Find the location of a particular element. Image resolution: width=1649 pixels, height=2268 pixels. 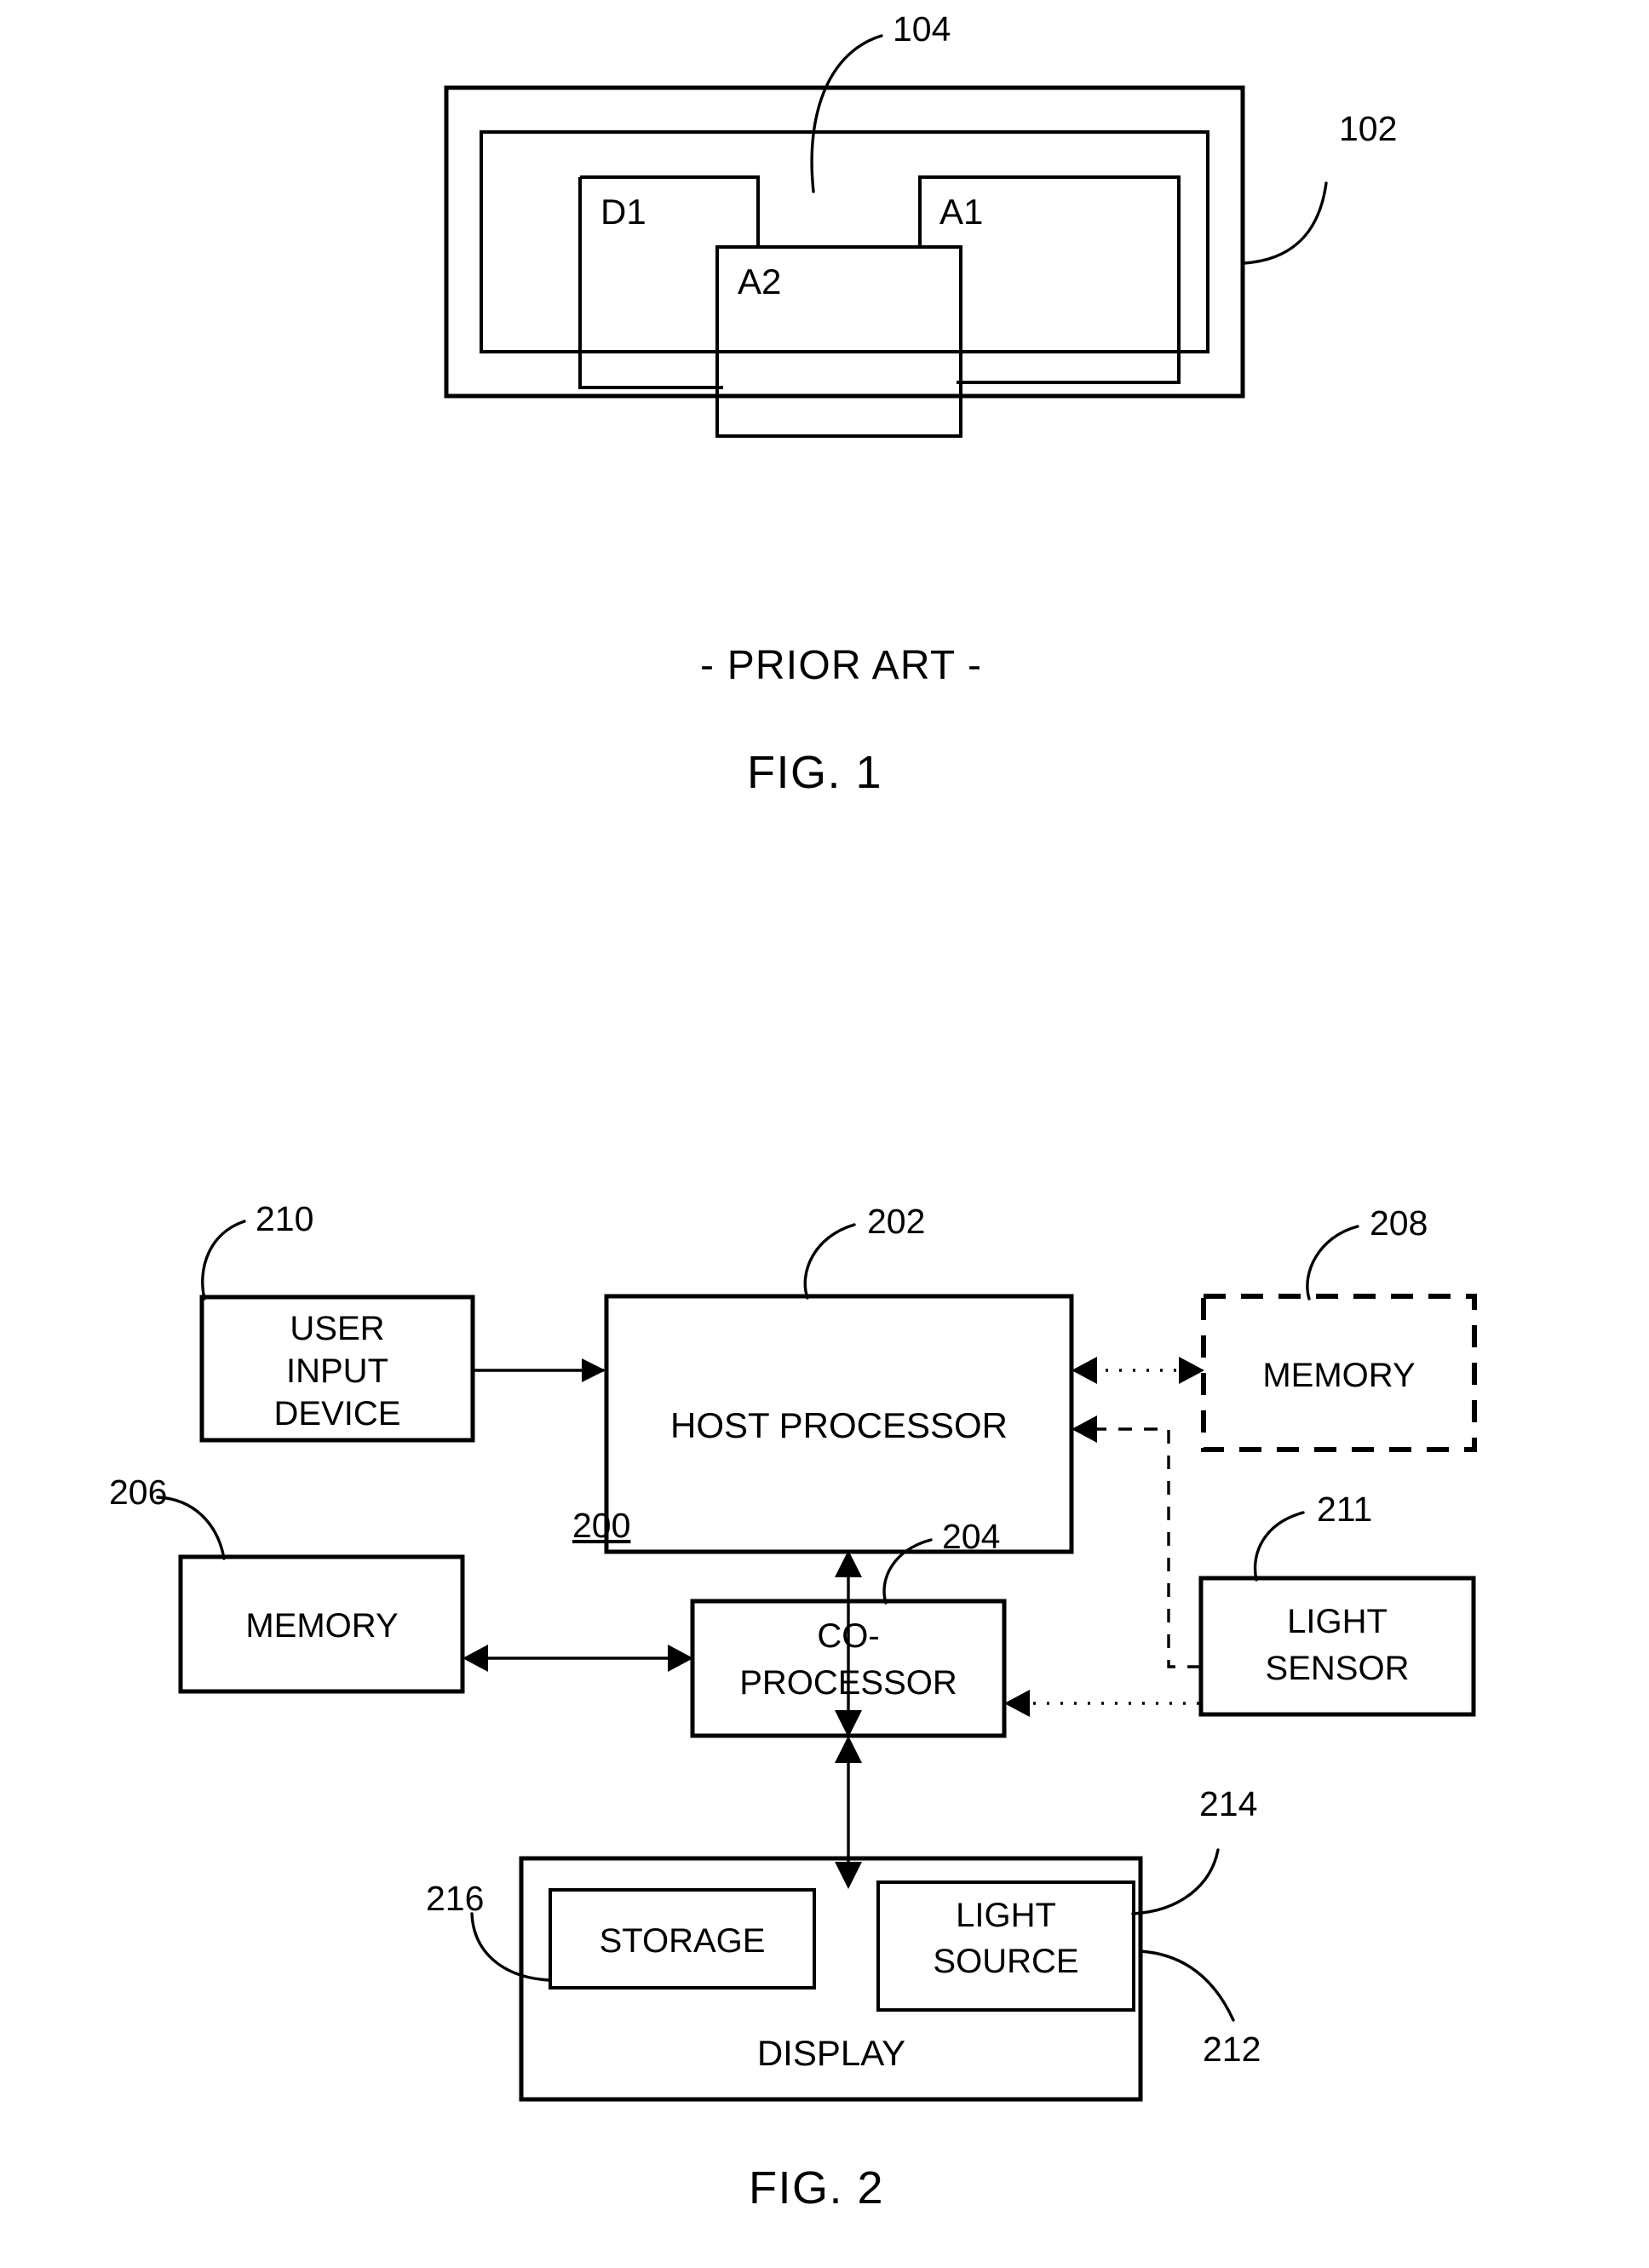

reference-numeral-104: 104 is located at coordinates (922, 29).